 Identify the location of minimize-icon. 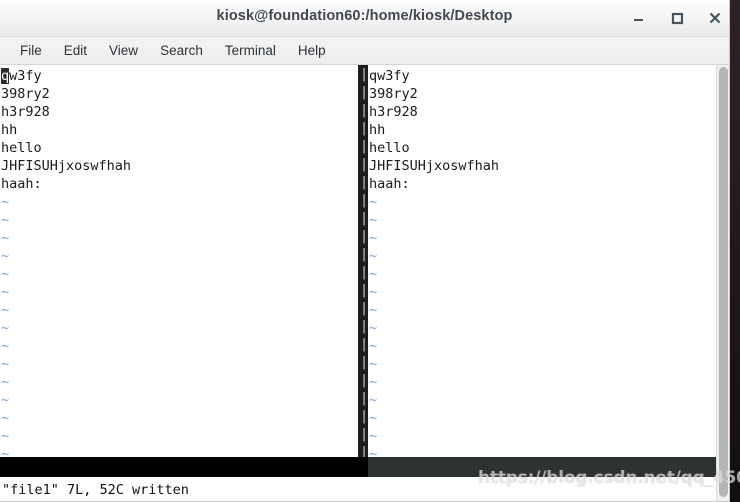
(639, 18).